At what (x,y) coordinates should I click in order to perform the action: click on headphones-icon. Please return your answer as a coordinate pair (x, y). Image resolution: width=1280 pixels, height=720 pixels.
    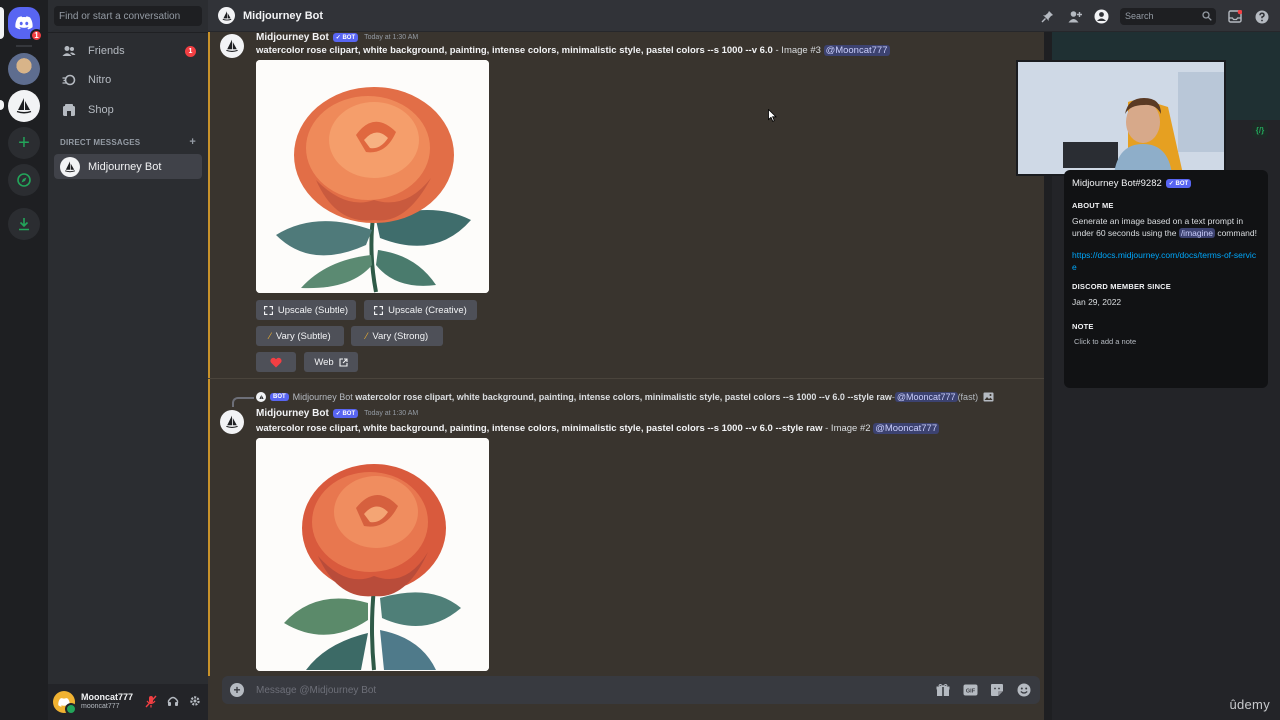
    Looking at the image, I should click on (173, 701).